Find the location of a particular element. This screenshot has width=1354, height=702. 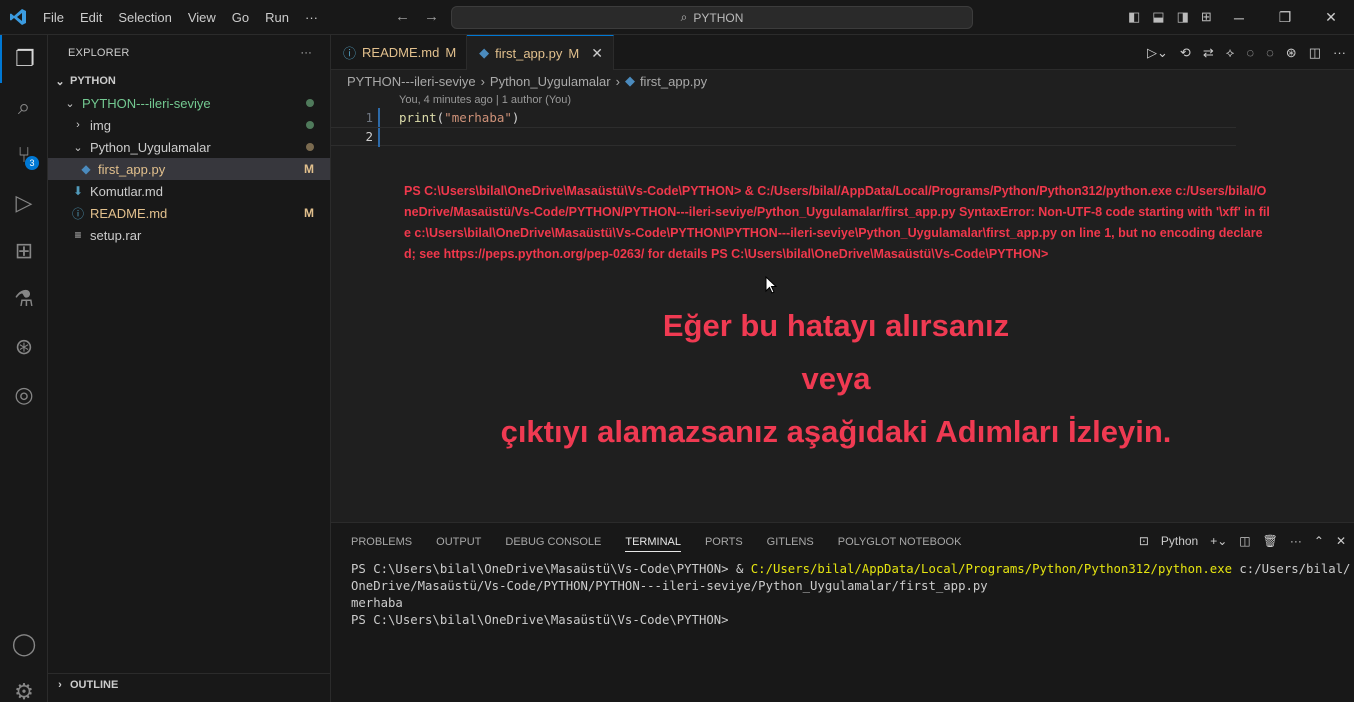

text-file-icon: ≡ is located at coordinates (78, 235).